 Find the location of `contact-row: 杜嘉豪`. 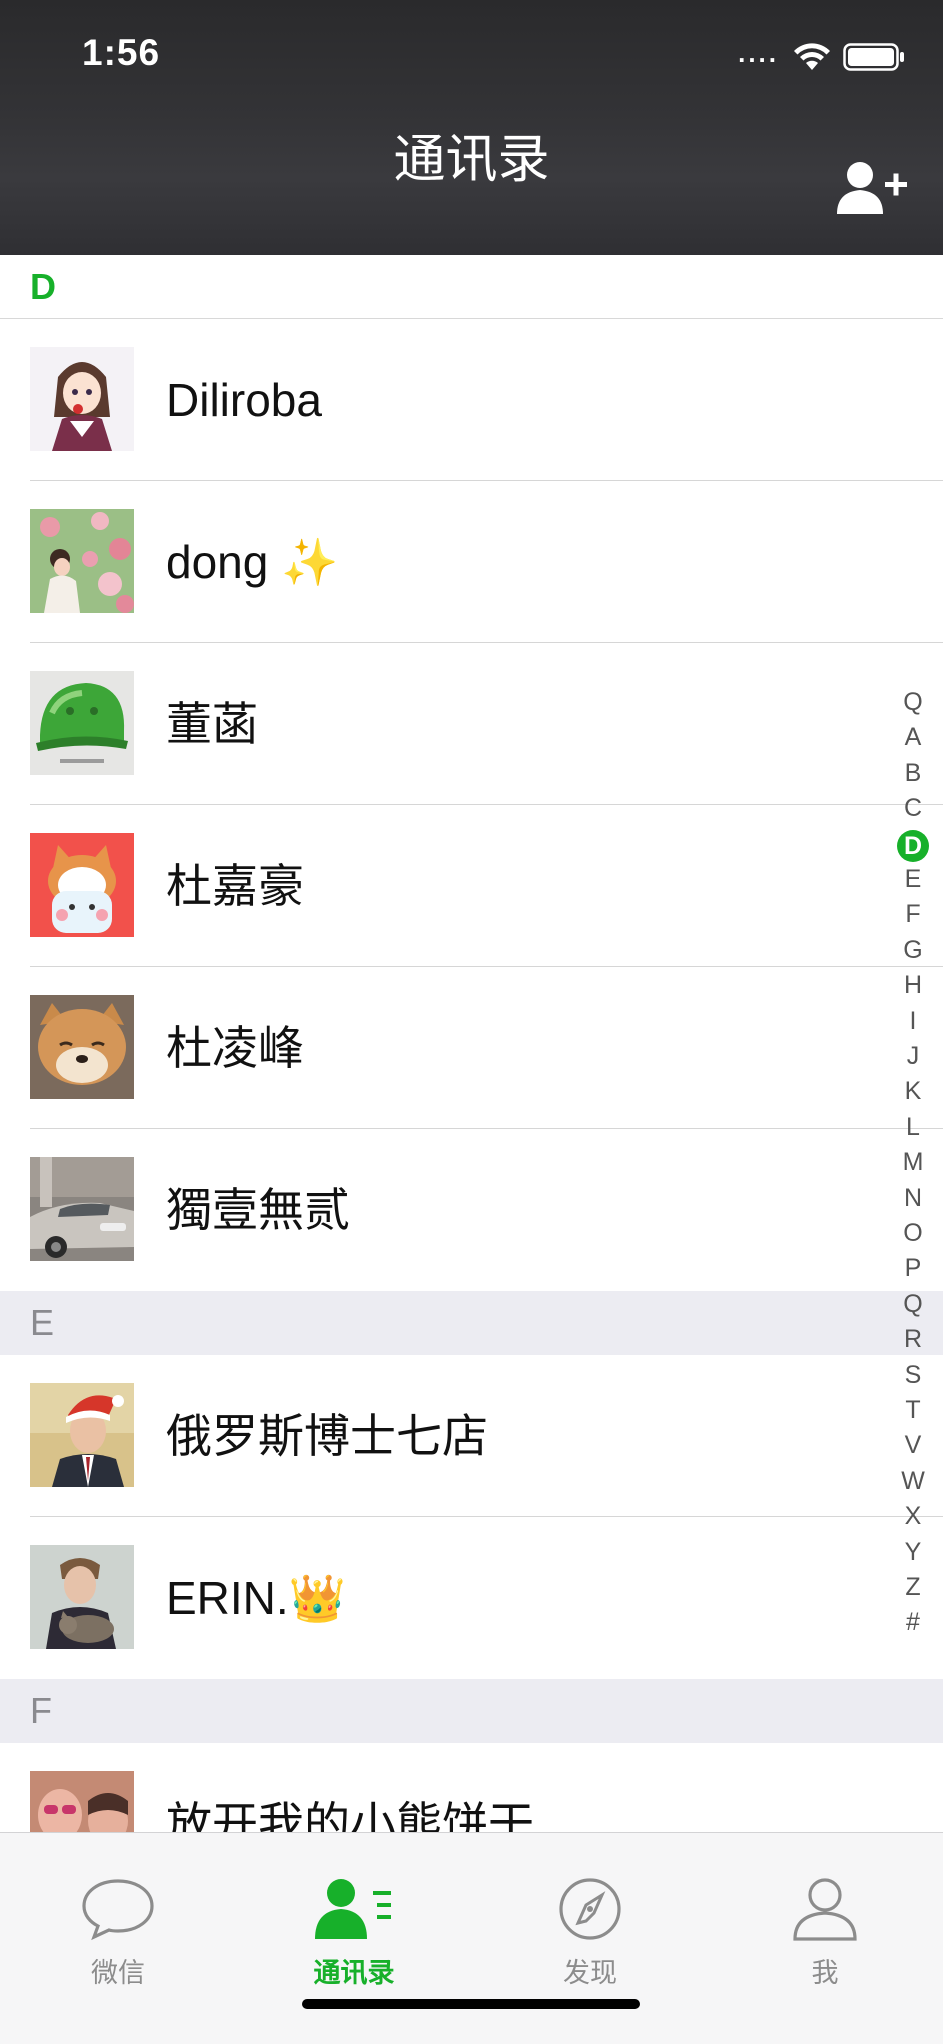

contact-row: 杜嘉豪 is located at coordinates (471, 886).